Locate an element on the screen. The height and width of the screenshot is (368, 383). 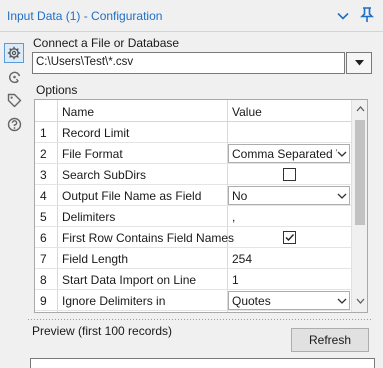
caret-down-icon is located at coordinates (359, 63).